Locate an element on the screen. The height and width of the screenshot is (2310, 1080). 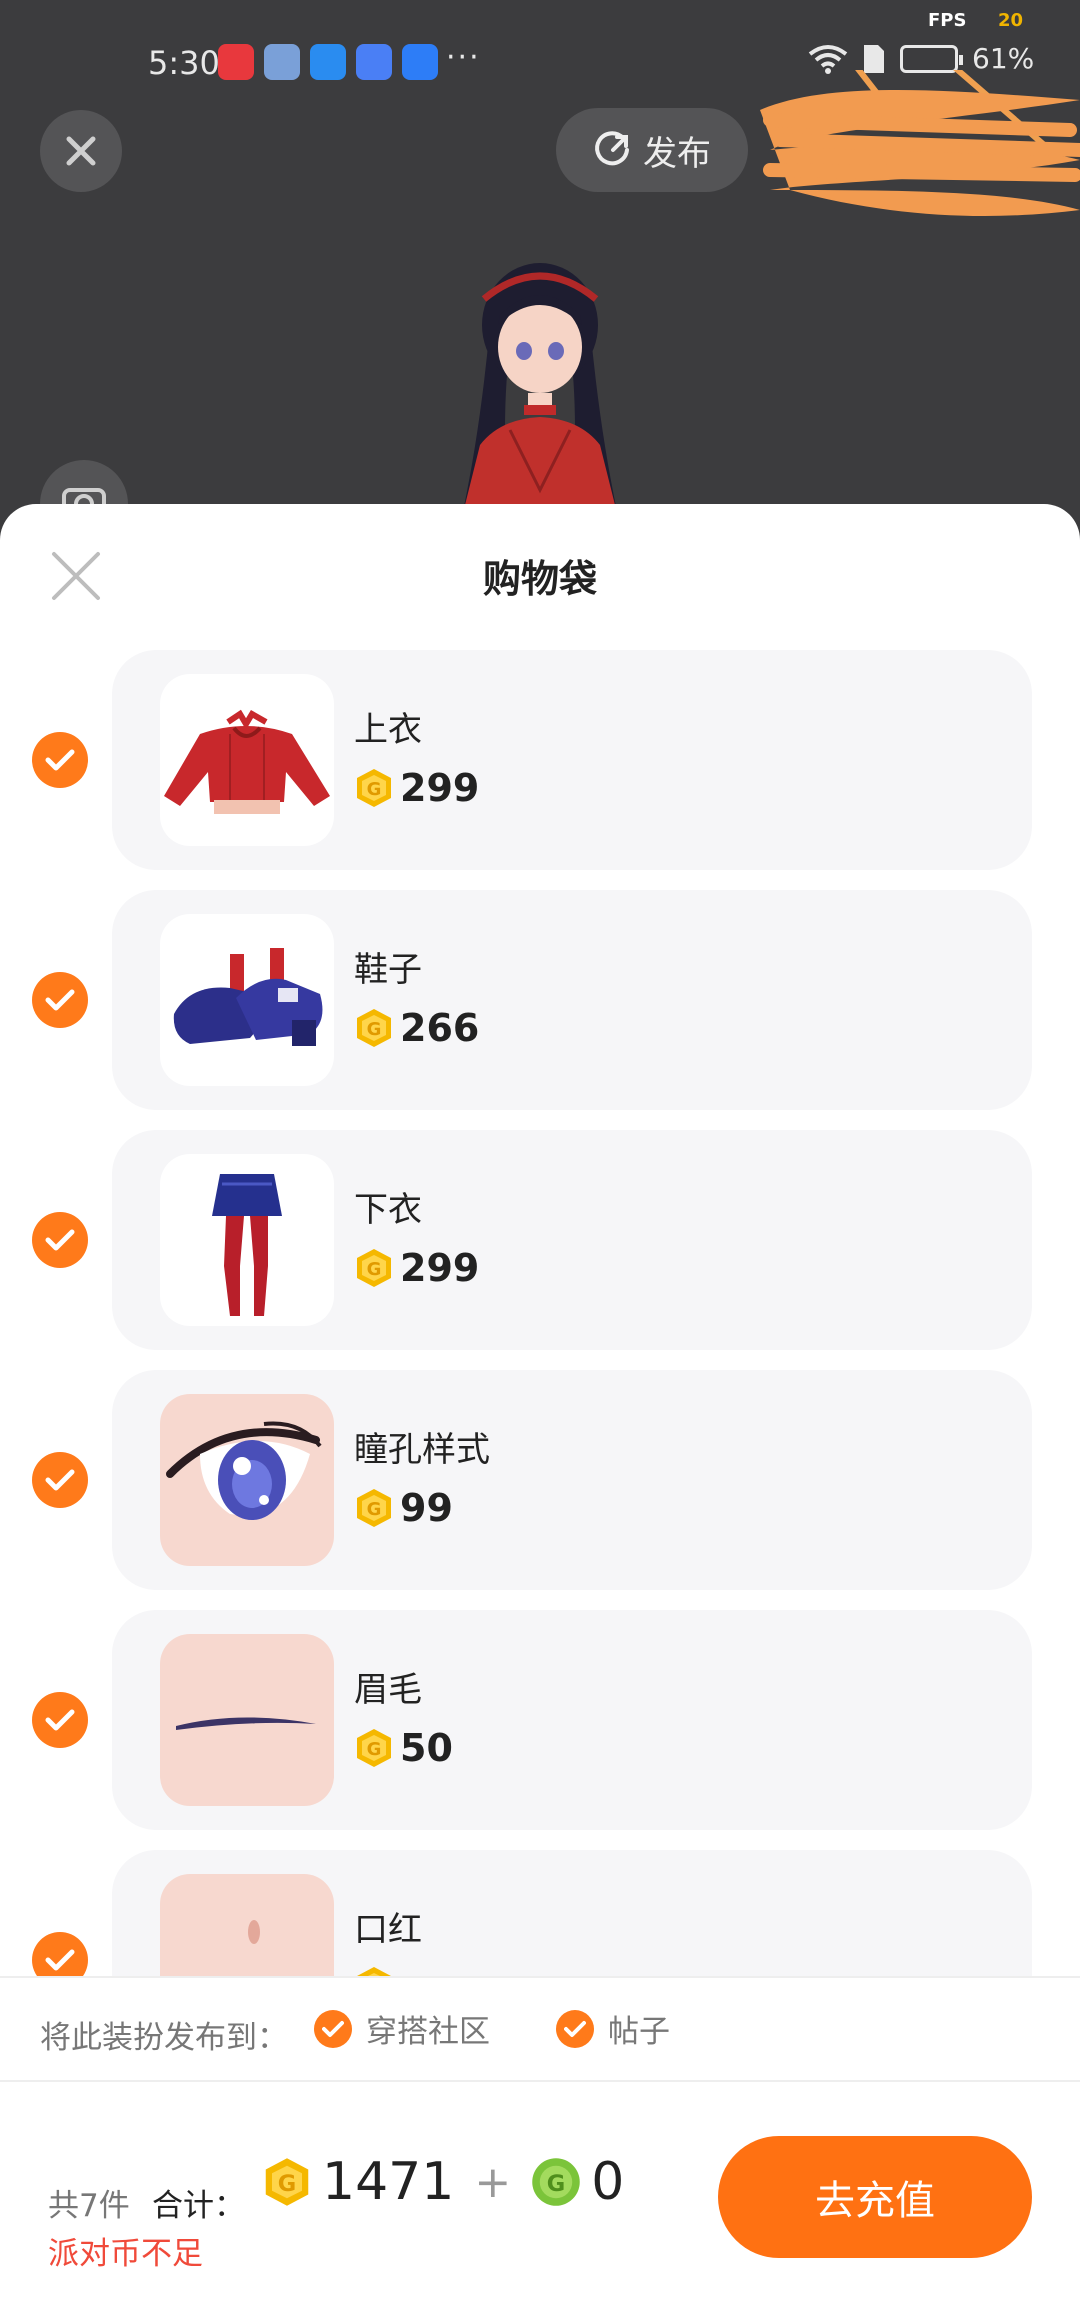
scene-close-button is located at coordinates (81, 151).